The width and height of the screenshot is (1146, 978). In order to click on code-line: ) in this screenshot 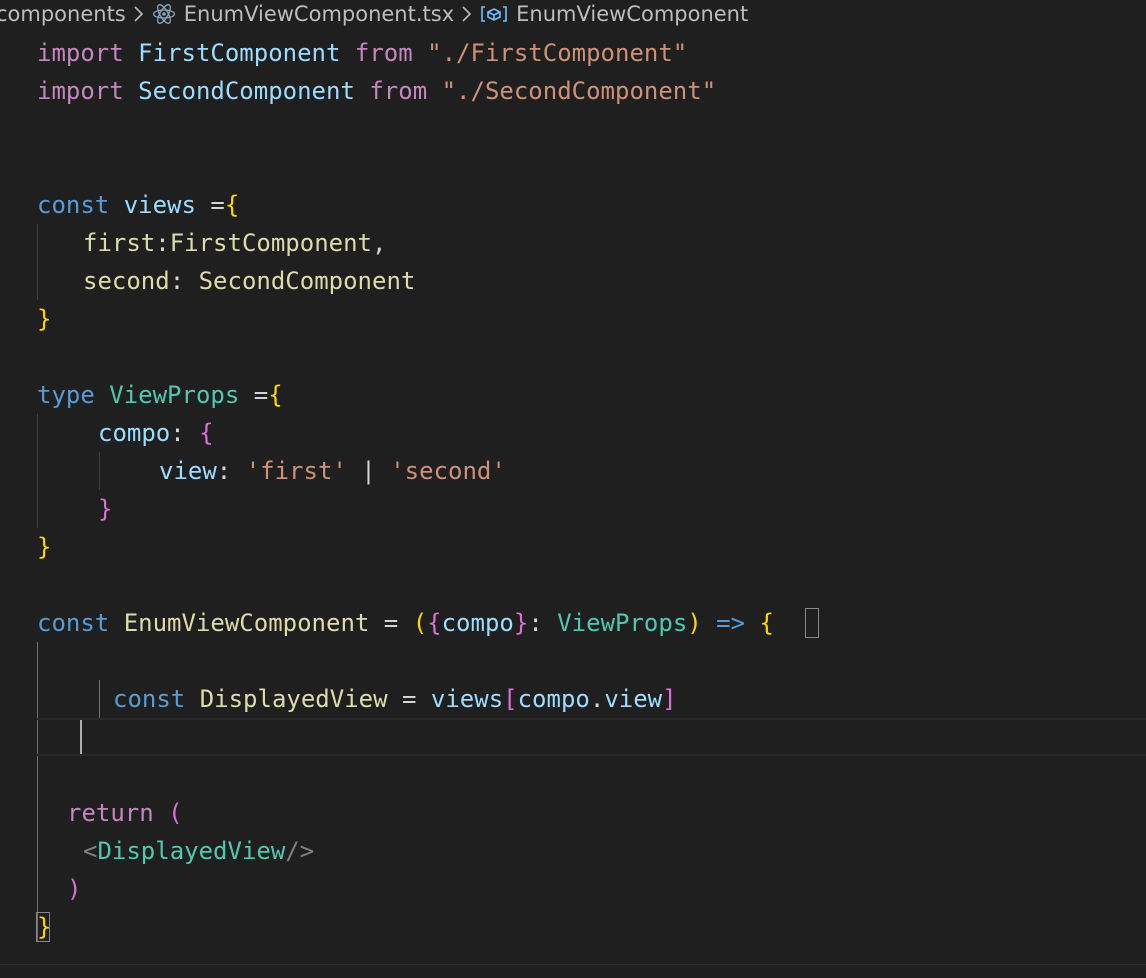, I will do `click(74, 889)`.